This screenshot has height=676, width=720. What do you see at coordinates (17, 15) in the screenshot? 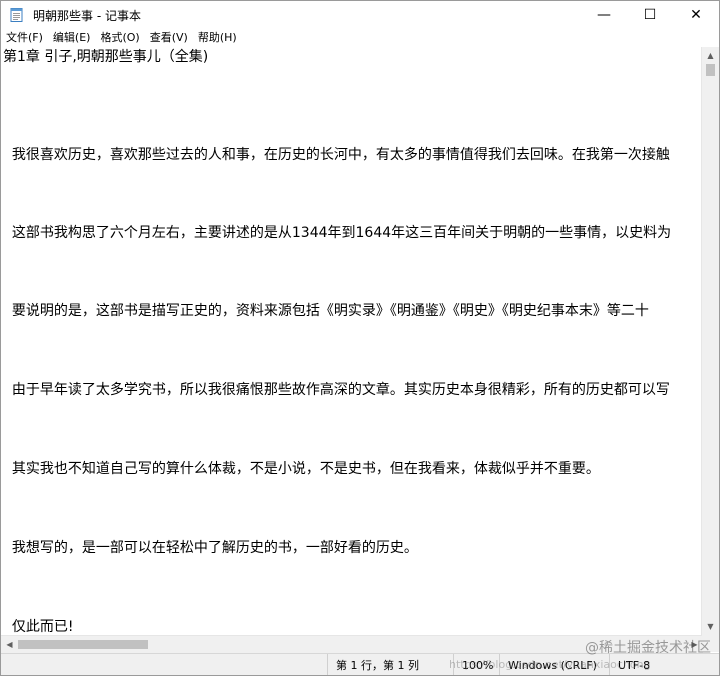
I see `notepad-icon` at bounding box center [17, 15].